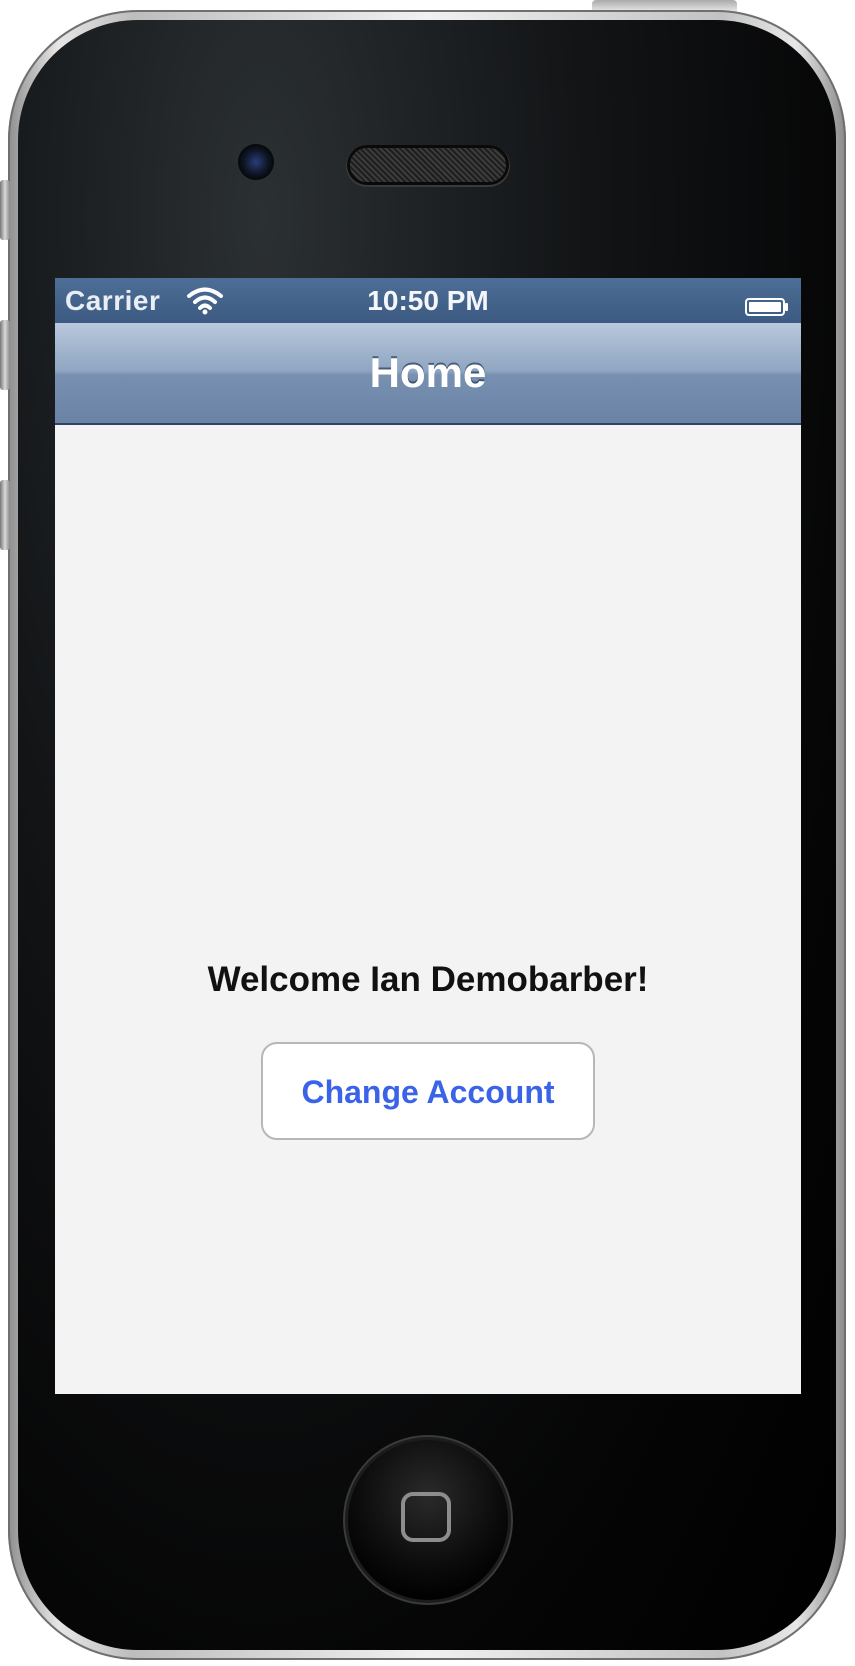  I want to click on camera-icon, so click(256, 162).